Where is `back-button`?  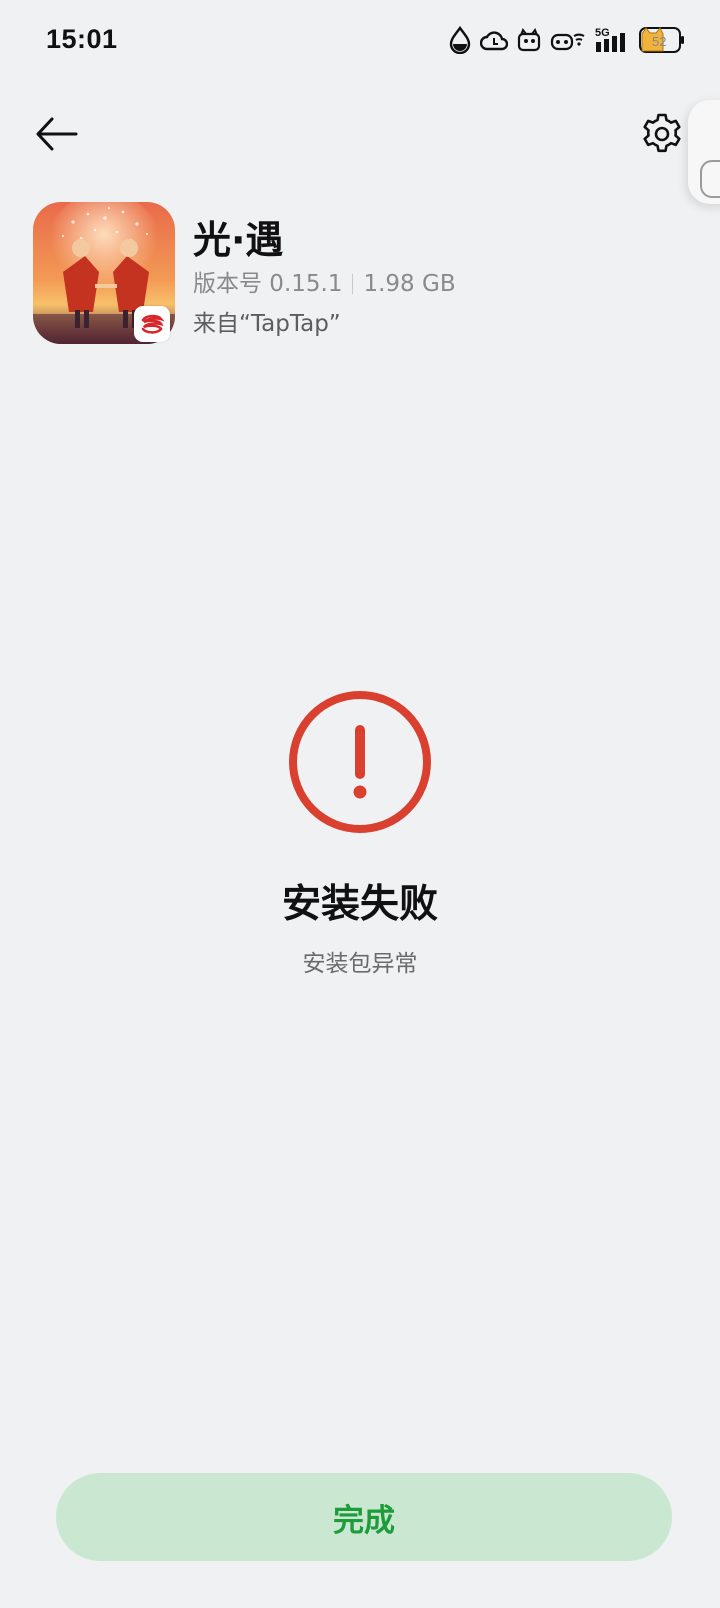 back-button is located at coordinates (56, 134).